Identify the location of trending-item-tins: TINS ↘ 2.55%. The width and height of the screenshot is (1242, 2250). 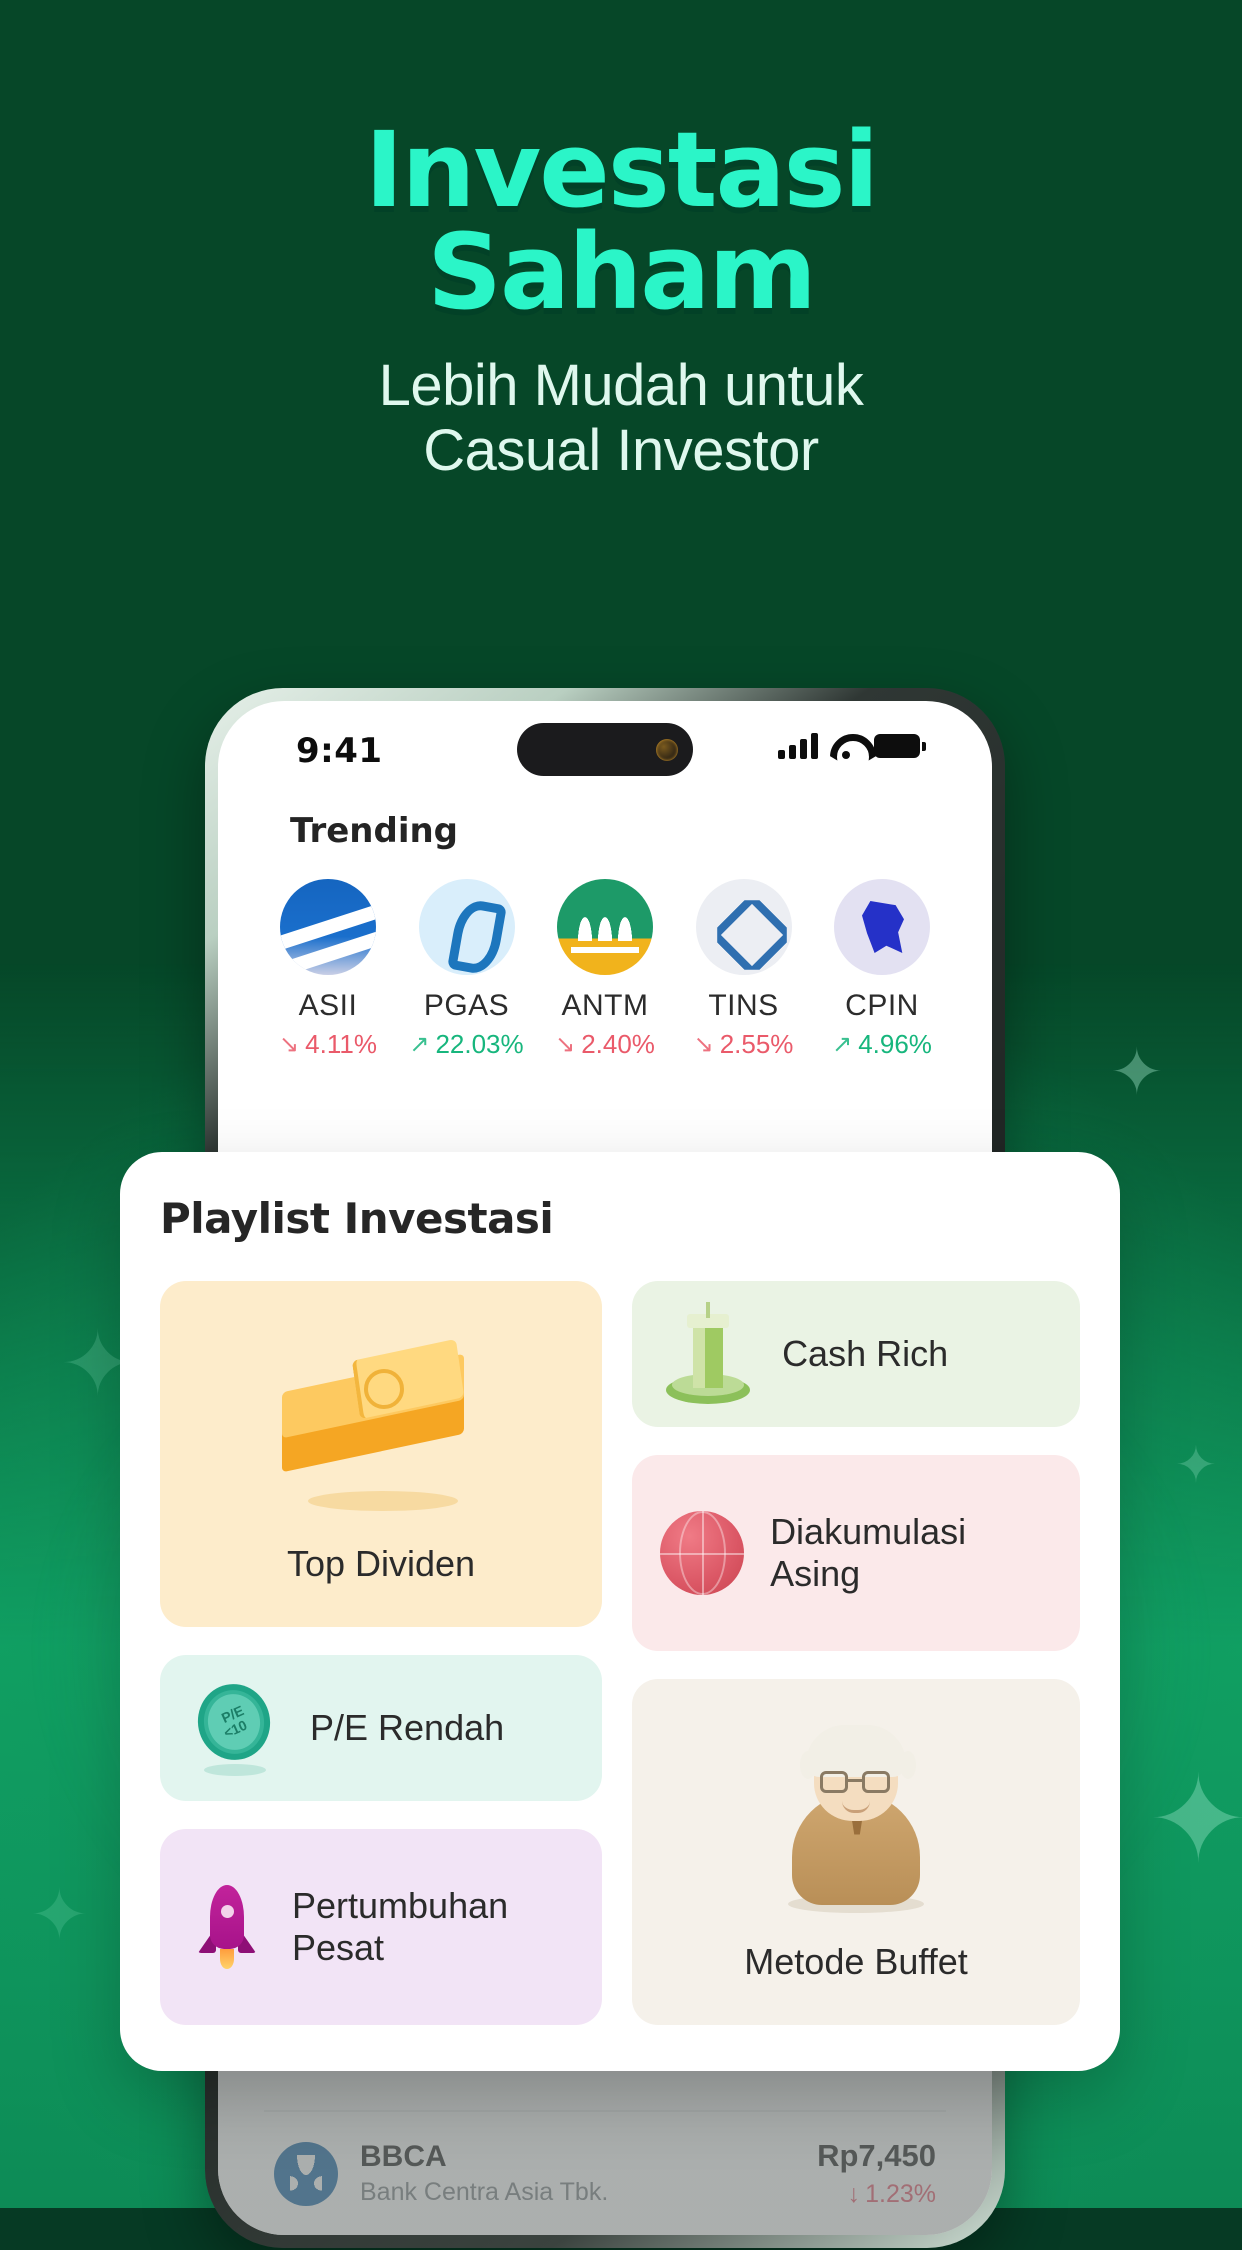
(744, 969).